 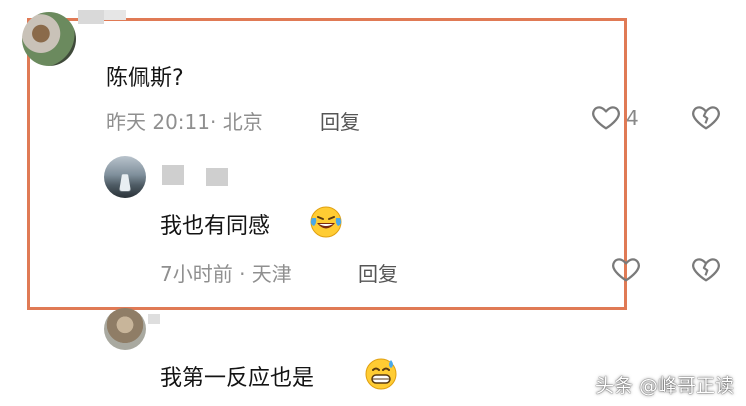 I want to click on laughing-tears-emoji, so click(x=326, y=222).